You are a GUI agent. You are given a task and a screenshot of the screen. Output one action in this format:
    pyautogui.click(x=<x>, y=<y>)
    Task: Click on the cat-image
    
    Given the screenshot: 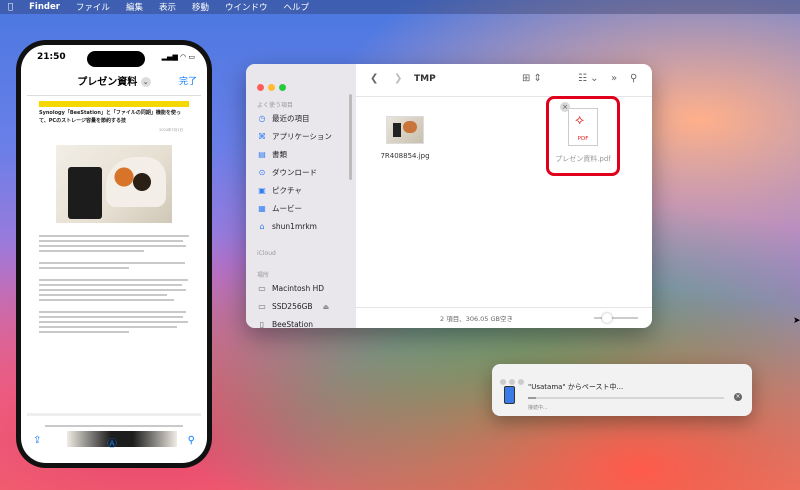 What is the action you would take?
    pyautogui.click(x=136, y=182)
    